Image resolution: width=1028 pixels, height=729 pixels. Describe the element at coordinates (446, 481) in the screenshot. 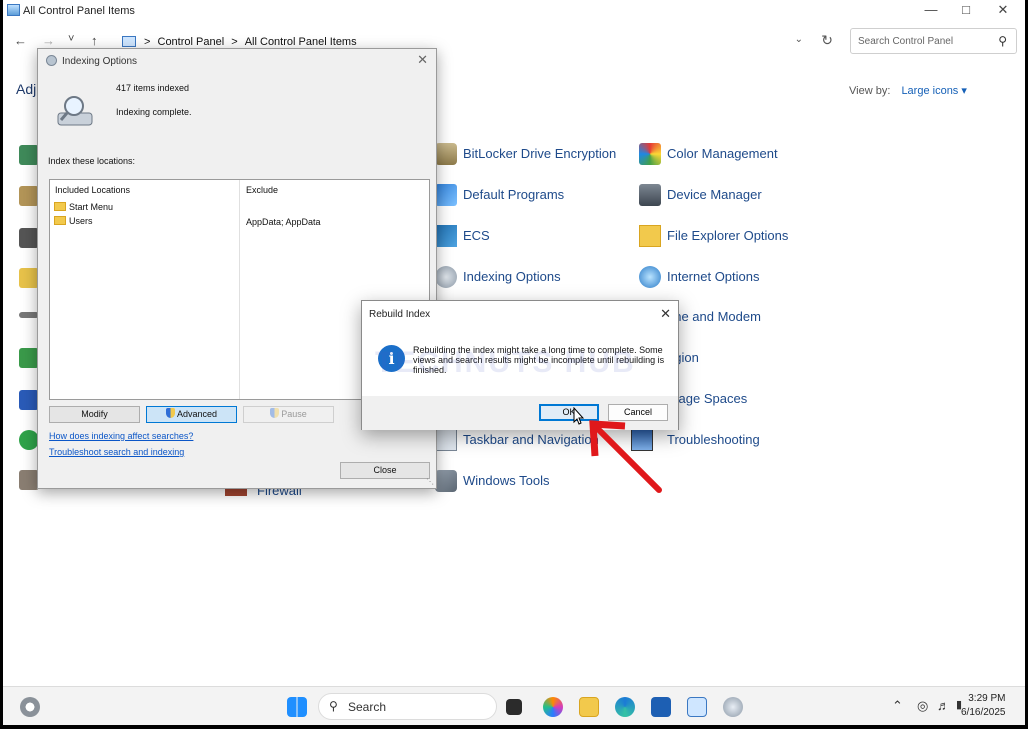

I see `windows-tools-icon` at that location.